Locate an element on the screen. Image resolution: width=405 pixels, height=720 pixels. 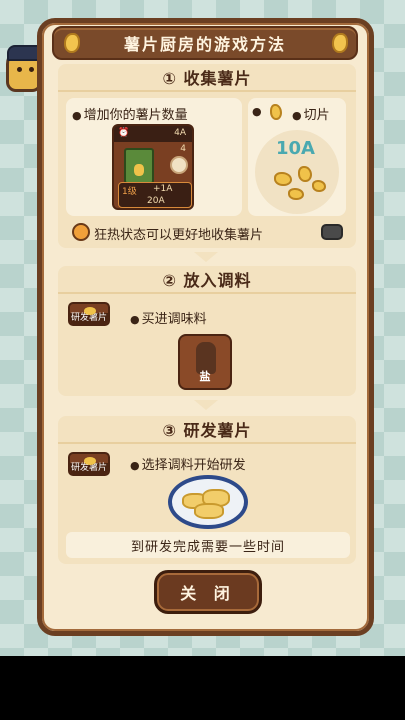
card-top-value: 4A is located at coordinates (180, 133).